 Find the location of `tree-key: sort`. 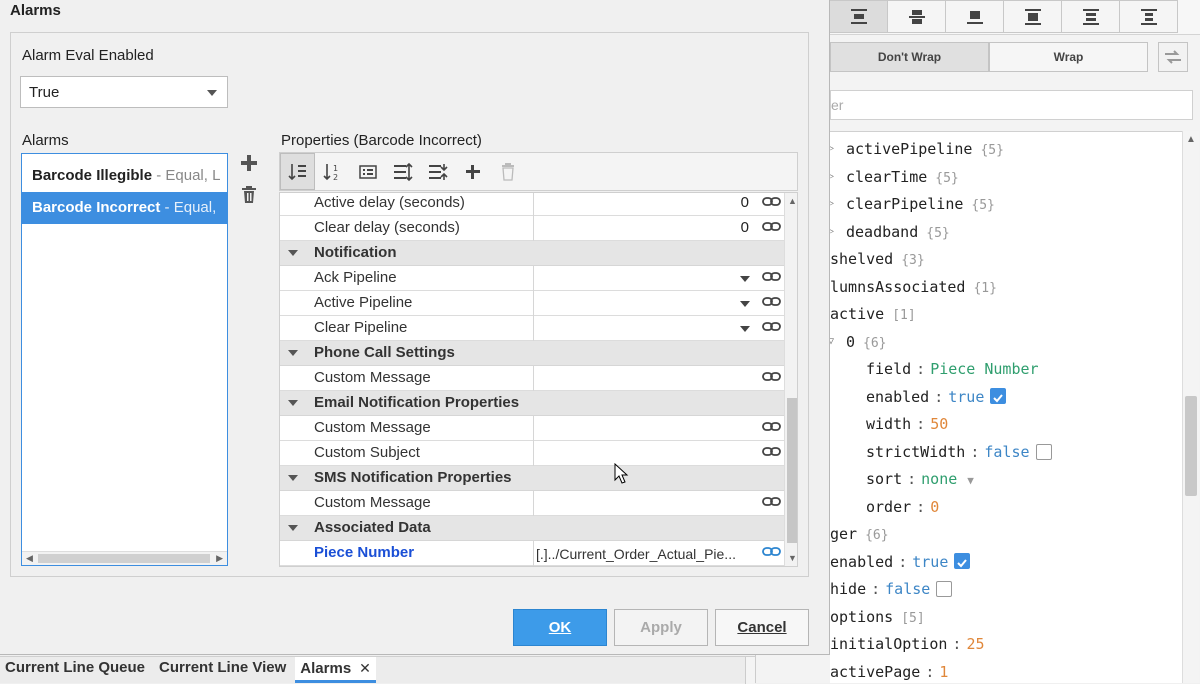

tree-key: sort is located at coordinates (884, 479).